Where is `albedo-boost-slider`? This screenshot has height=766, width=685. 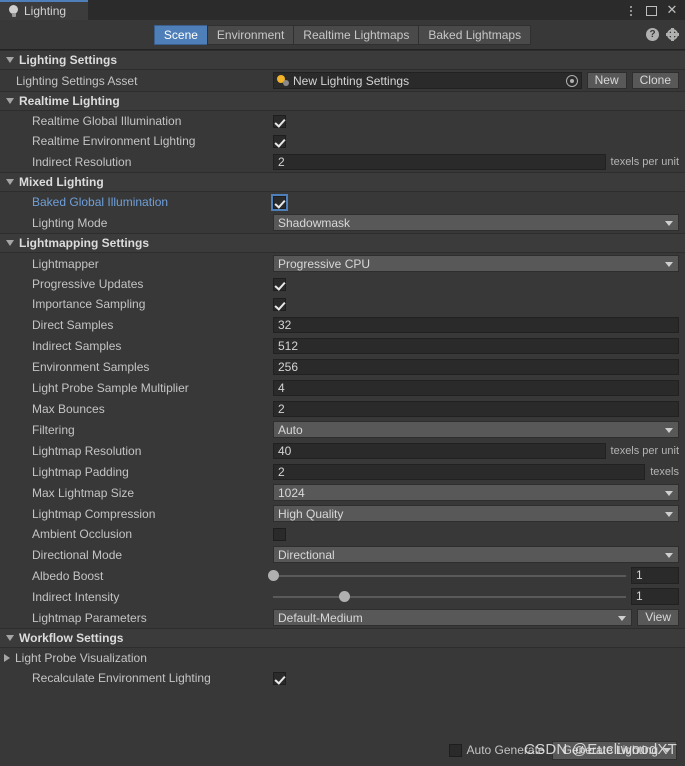 albedo-boost-slider is located at coordinates (447, 576).